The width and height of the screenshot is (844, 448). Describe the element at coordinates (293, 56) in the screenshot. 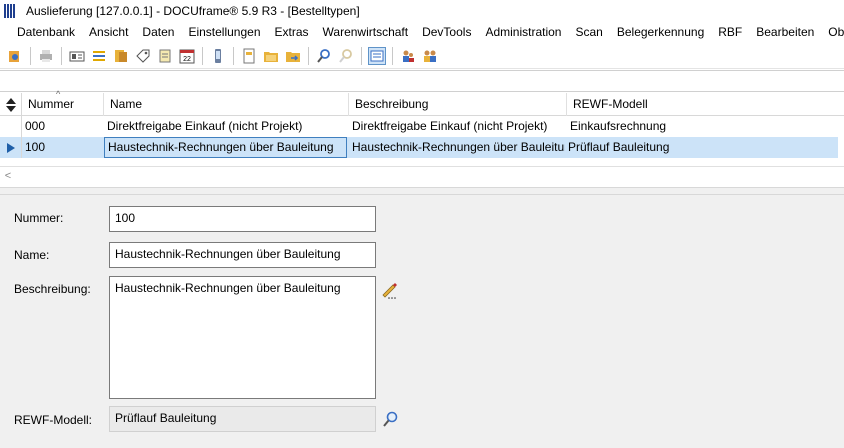

I see `folder-export-icon` at that location.